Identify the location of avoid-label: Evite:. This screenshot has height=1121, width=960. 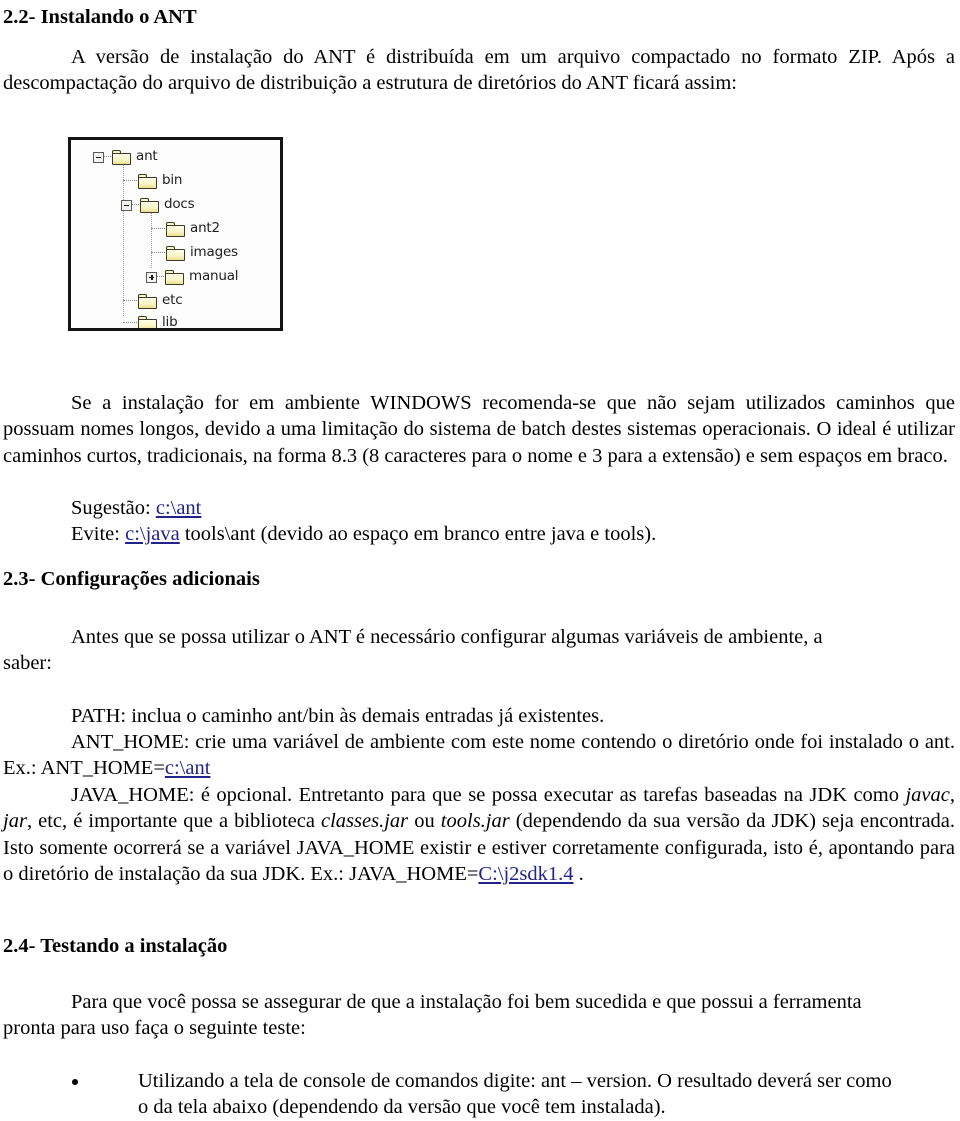
(95, 534).